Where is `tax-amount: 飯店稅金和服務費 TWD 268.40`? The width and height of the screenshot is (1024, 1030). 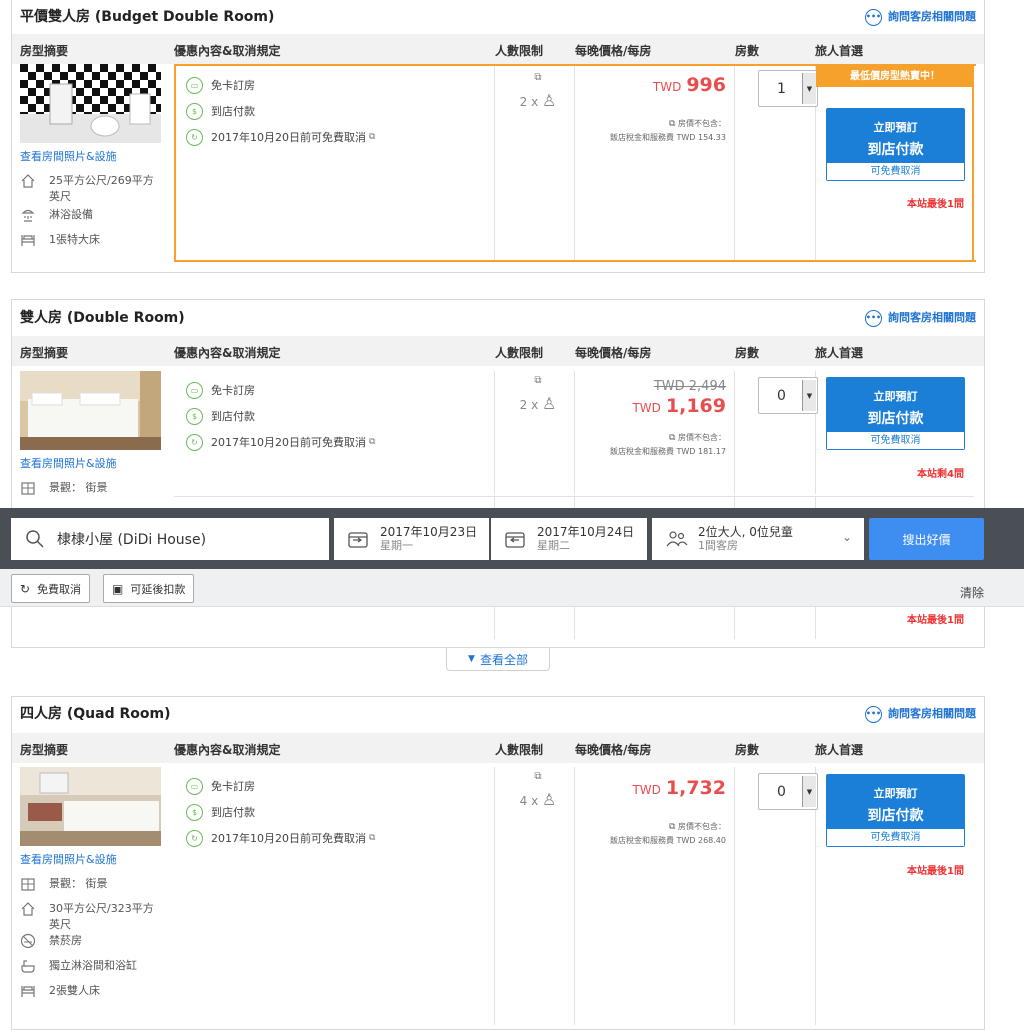
tax-amount: 飯店稅金和服務費 TWD 268.40 is located at coordinates (667, 840).